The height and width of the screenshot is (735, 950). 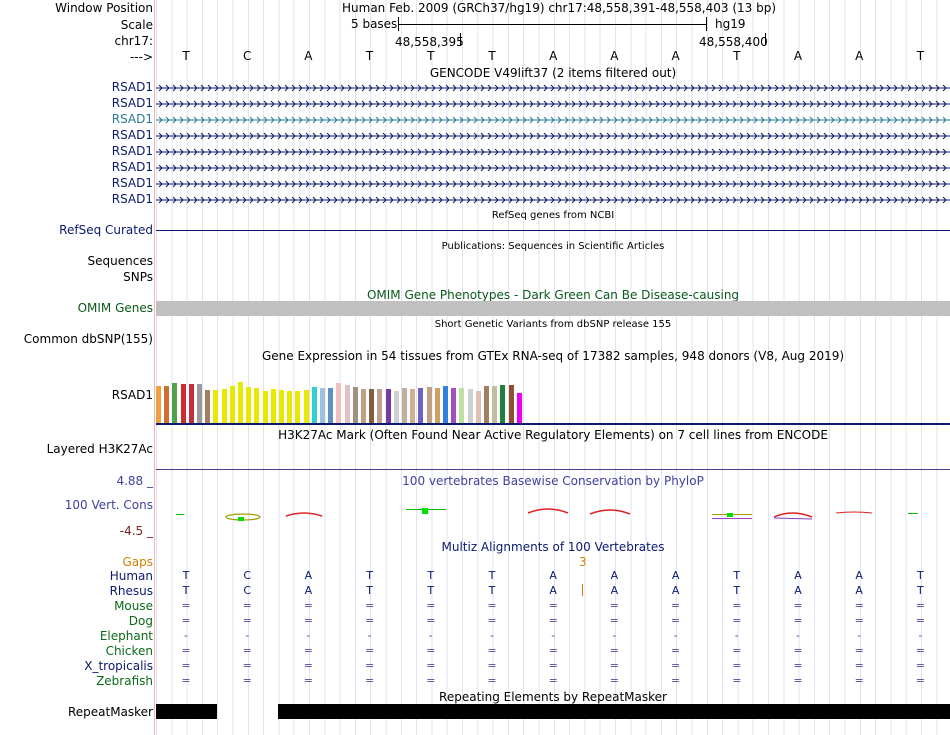 What do you see at coordinates (553, 697) in the screenshot?
I see `repeatmasker-title: Repeating Elements by RepeatMasker` at bounding box center [553, 697].